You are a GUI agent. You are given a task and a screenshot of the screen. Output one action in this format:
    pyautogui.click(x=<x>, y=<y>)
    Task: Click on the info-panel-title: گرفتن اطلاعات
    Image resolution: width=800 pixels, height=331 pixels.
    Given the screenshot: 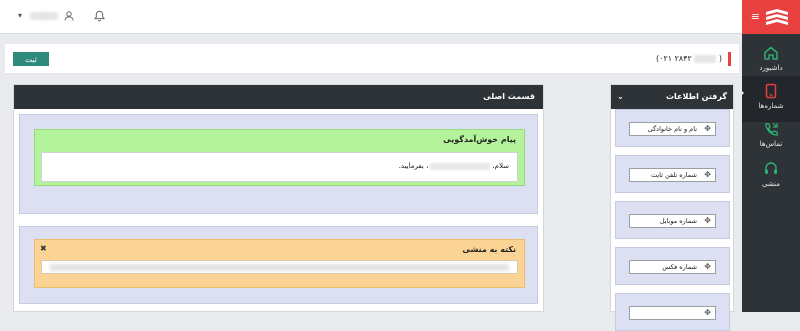 What is the action you would take?
    pyautogui.click(x=696, y=96)
    